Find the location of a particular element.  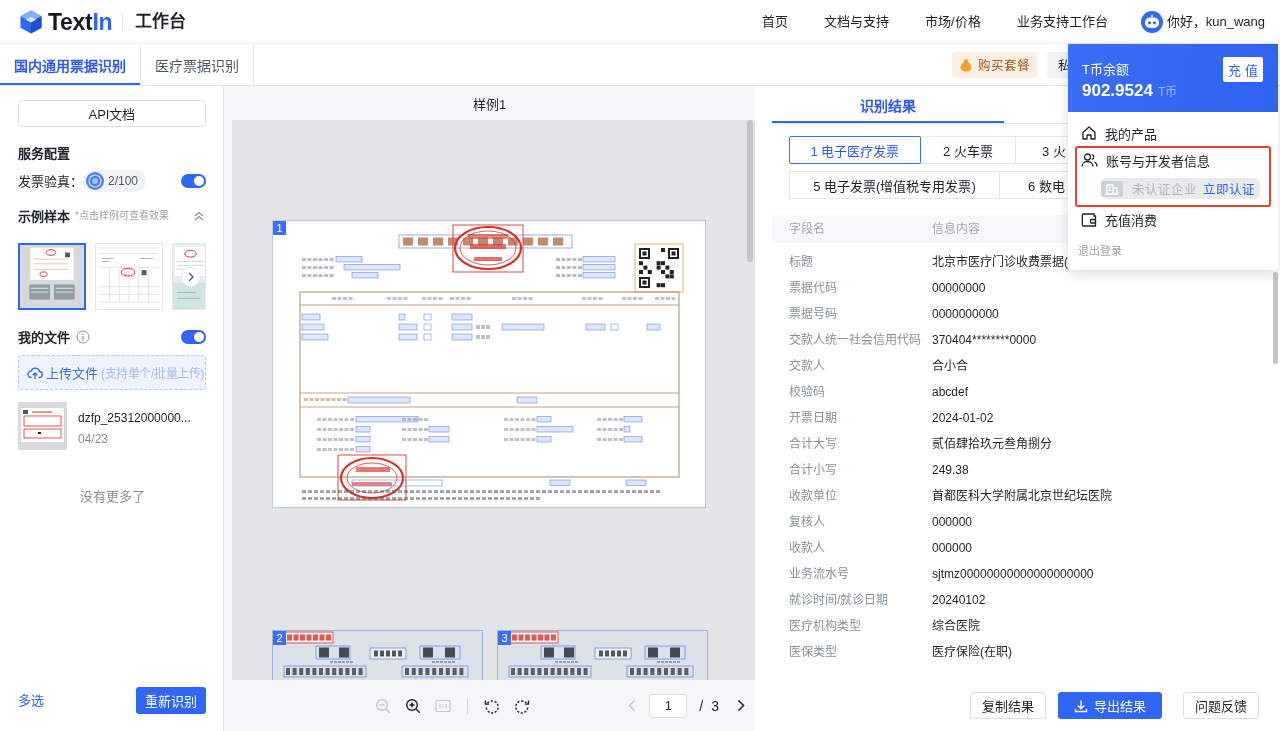

info-icon is located at coordinates (83, 337).